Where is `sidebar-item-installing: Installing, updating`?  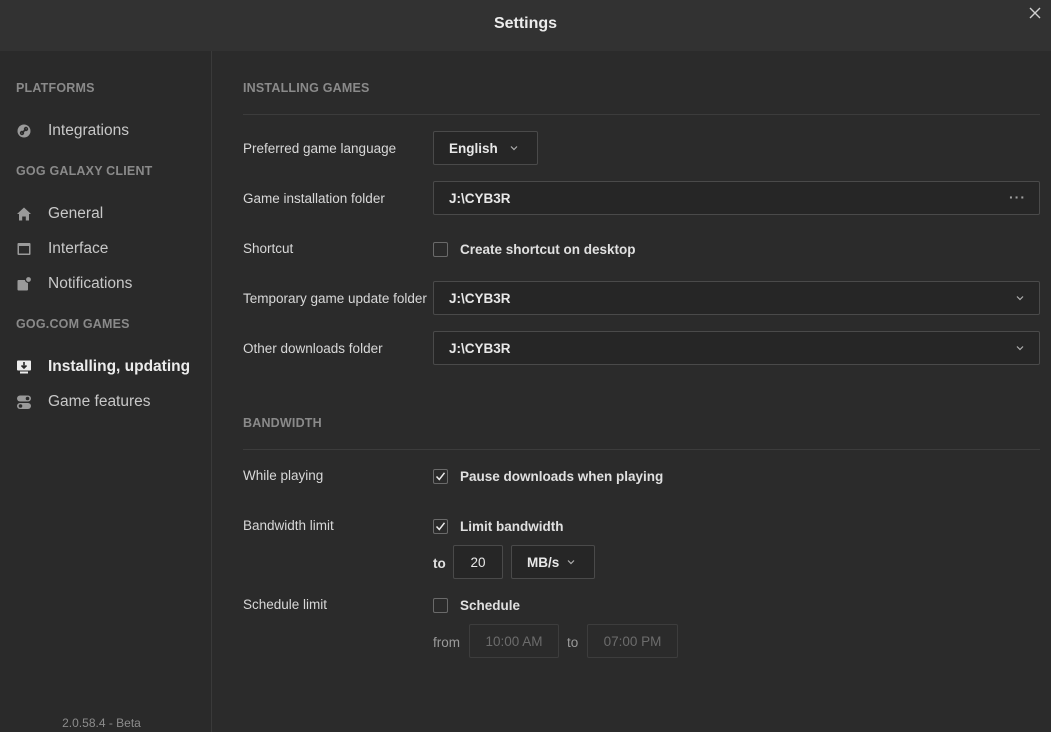
sidebar-item-installing: Installing, updating is located at coordinates (103, 367).